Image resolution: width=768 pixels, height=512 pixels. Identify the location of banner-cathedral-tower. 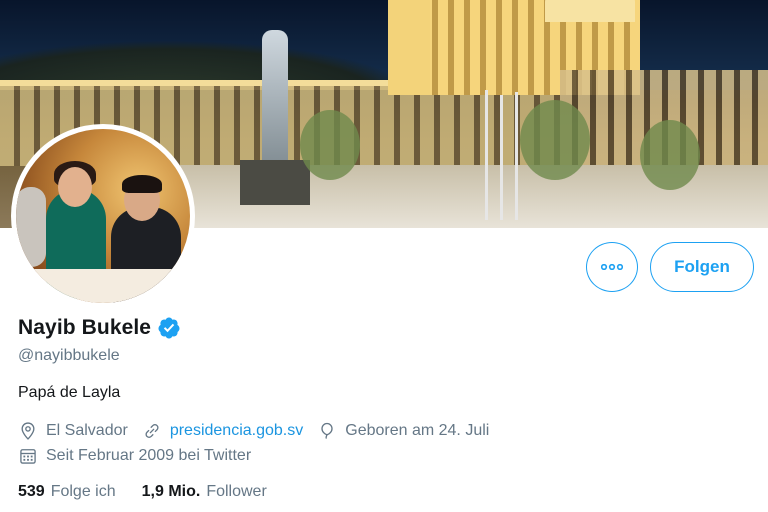
(409, 47).